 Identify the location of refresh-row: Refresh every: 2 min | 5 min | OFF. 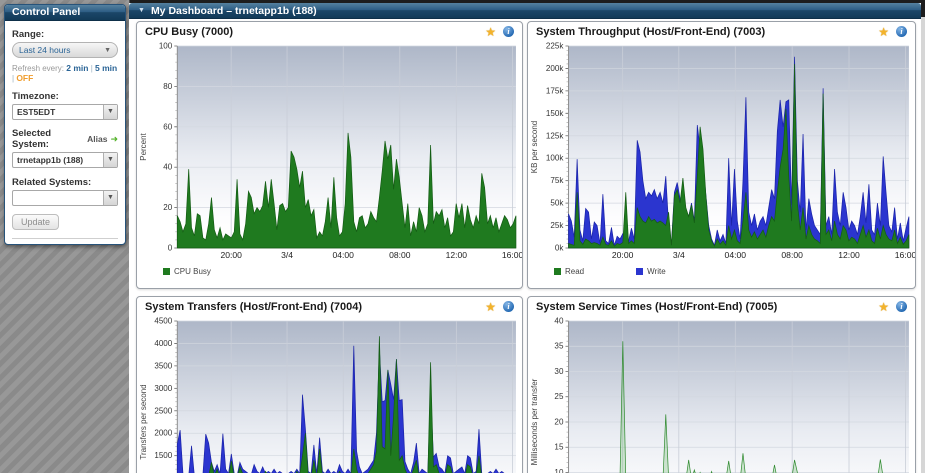
(65, 73).